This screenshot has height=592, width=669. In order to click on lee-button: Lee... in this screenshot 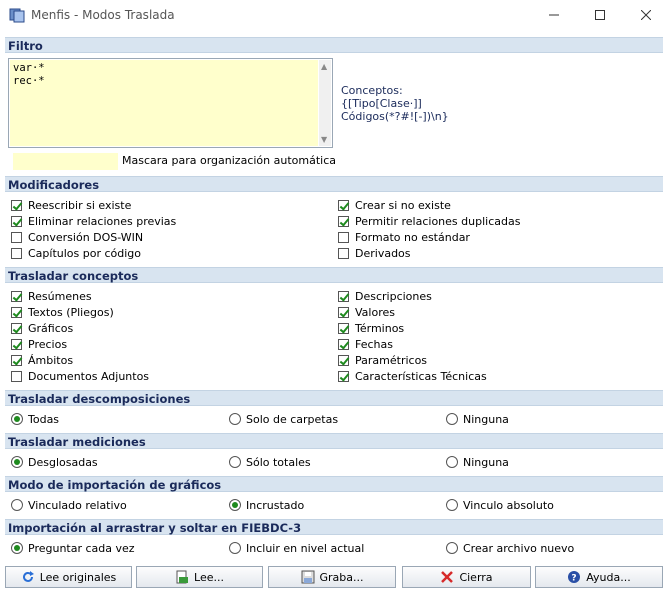, I will do `click(199, 577)`.